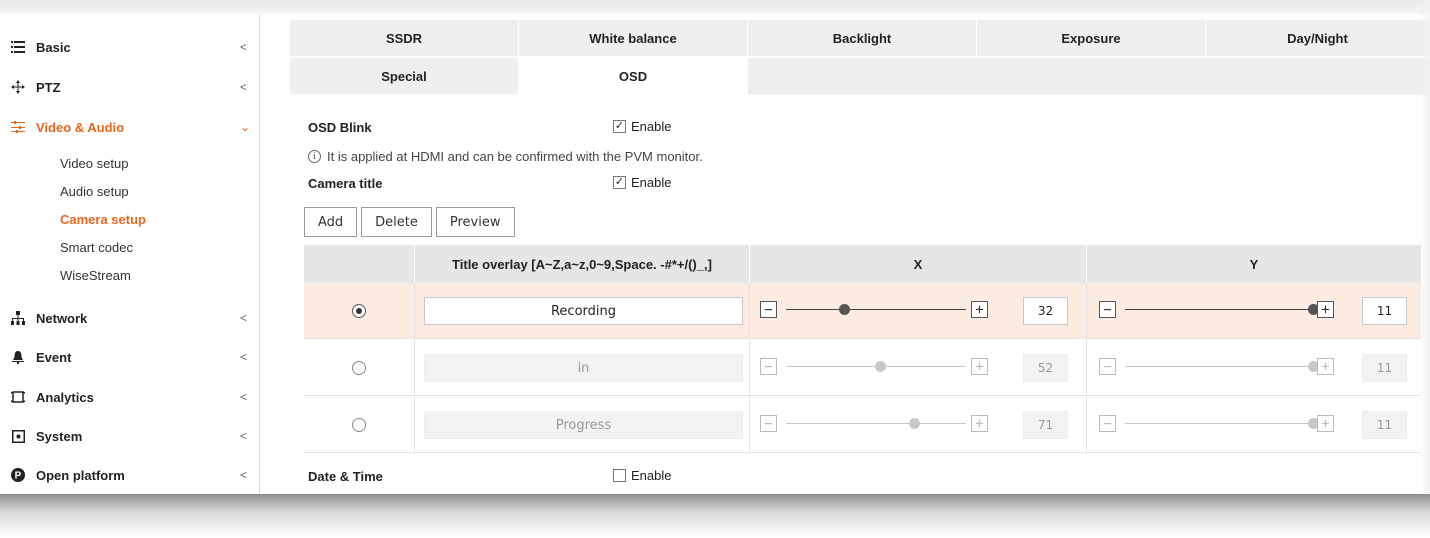 The width and height of the screenshot is (1430, 538). Describe the element at coordinates (130, 357) in the screenshot. I see `menu-event: Event <` at that location.